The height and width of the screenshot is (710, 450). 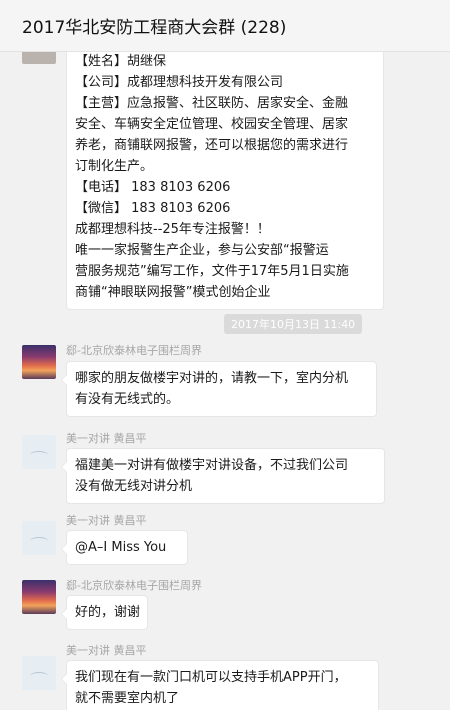 I want to click on message-text: 【电话】 183 8103 6206, so click(x=153, y=187).